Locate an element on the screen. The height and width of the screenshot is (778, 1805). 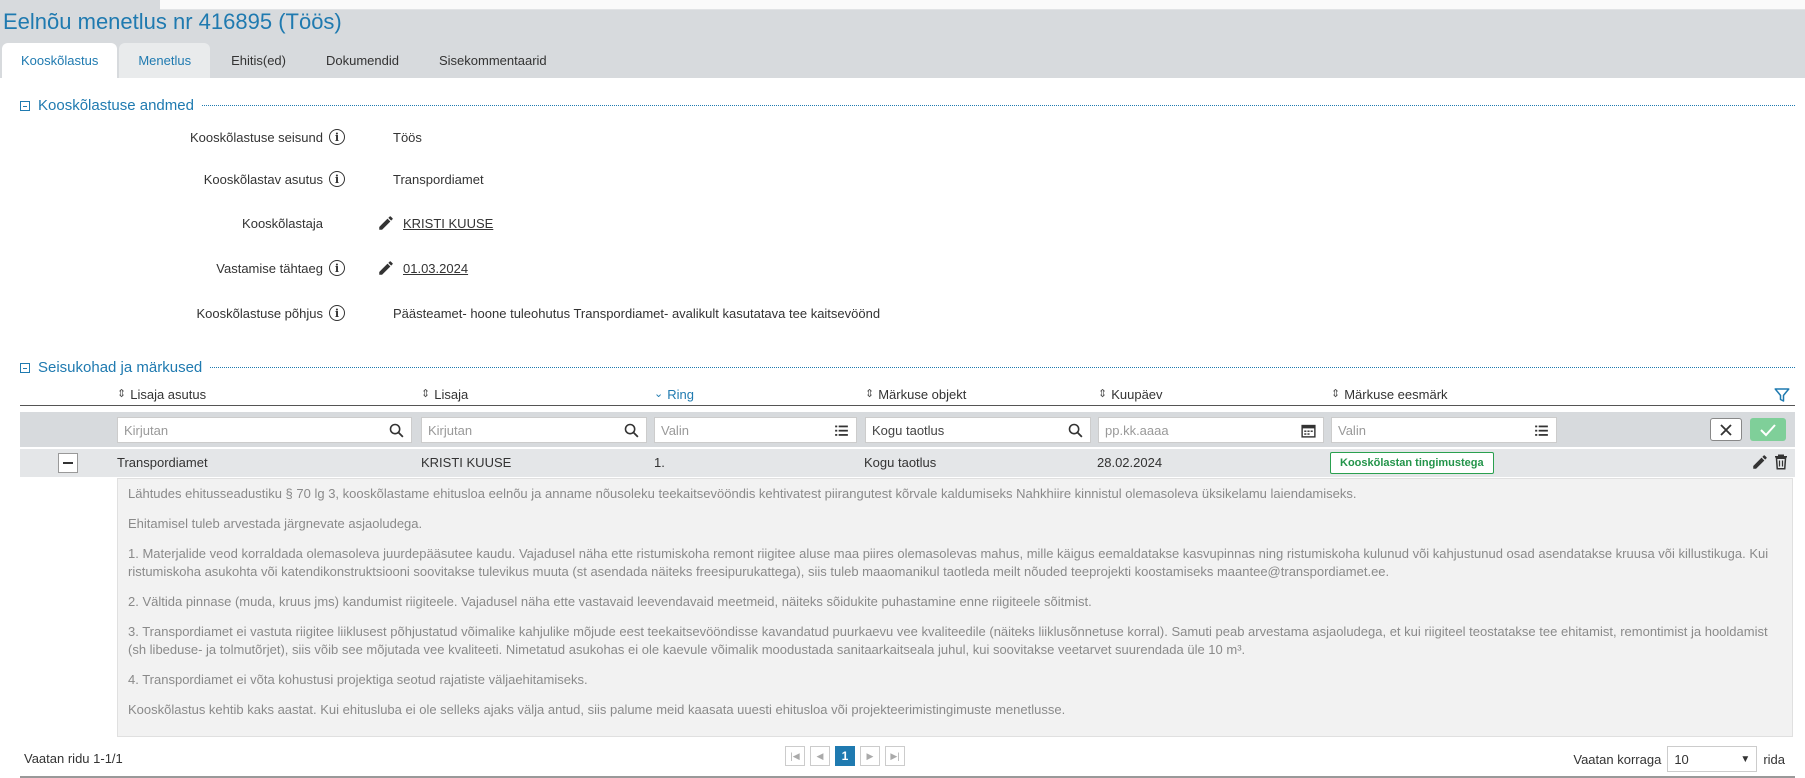
column-header-ring: ⌄ Ring is located at coordinates (674, 394).